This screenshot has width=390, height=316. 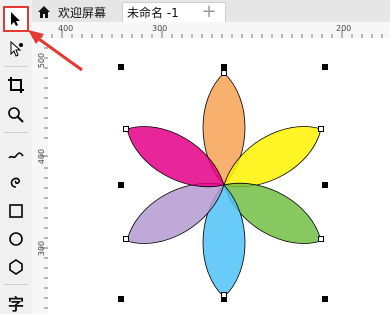 I want to click on selection-handle-middle-right, so click(x=325, y=185).